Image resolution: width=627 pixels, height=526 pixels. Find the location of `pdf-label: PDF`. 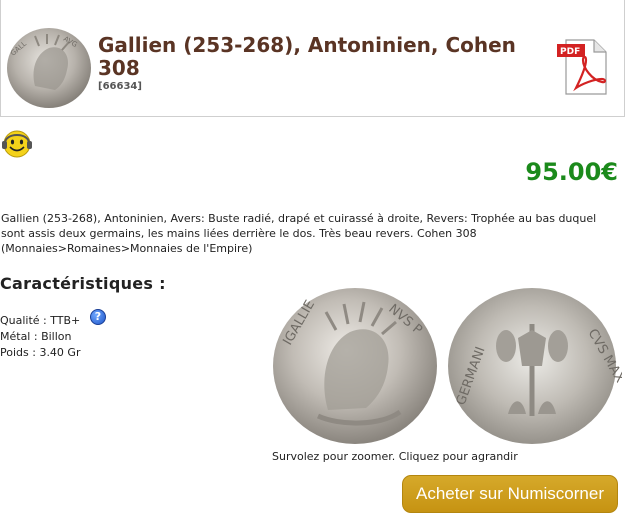

pdf-label: PDF is located at coordinates (570, 52).